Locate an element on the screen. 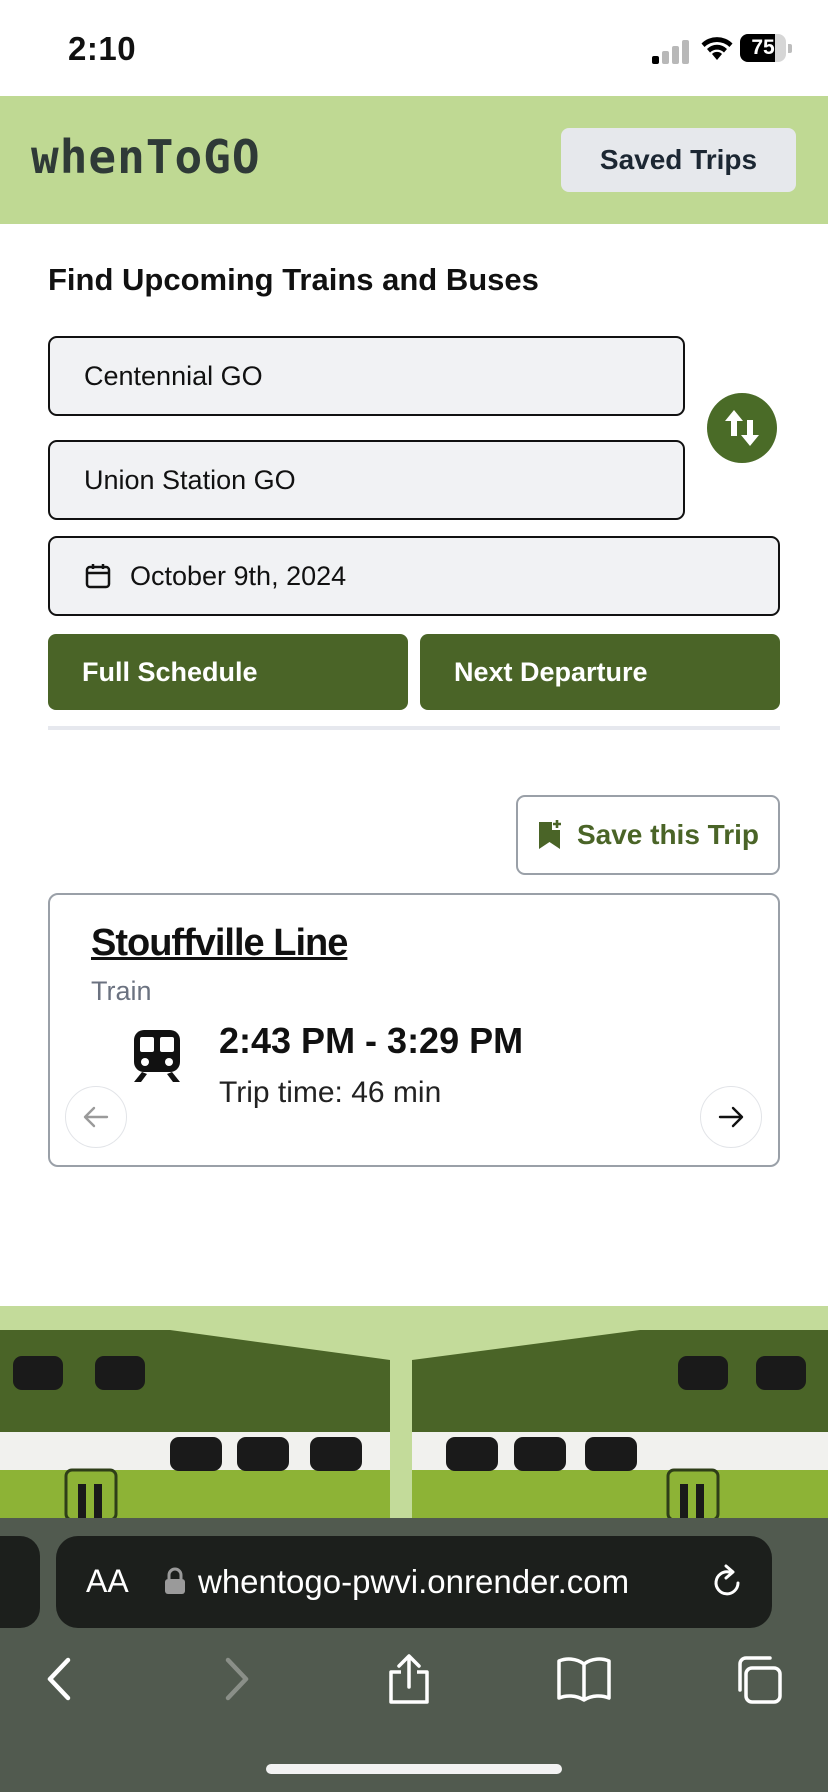  divider is located at coordinates (414, 728).